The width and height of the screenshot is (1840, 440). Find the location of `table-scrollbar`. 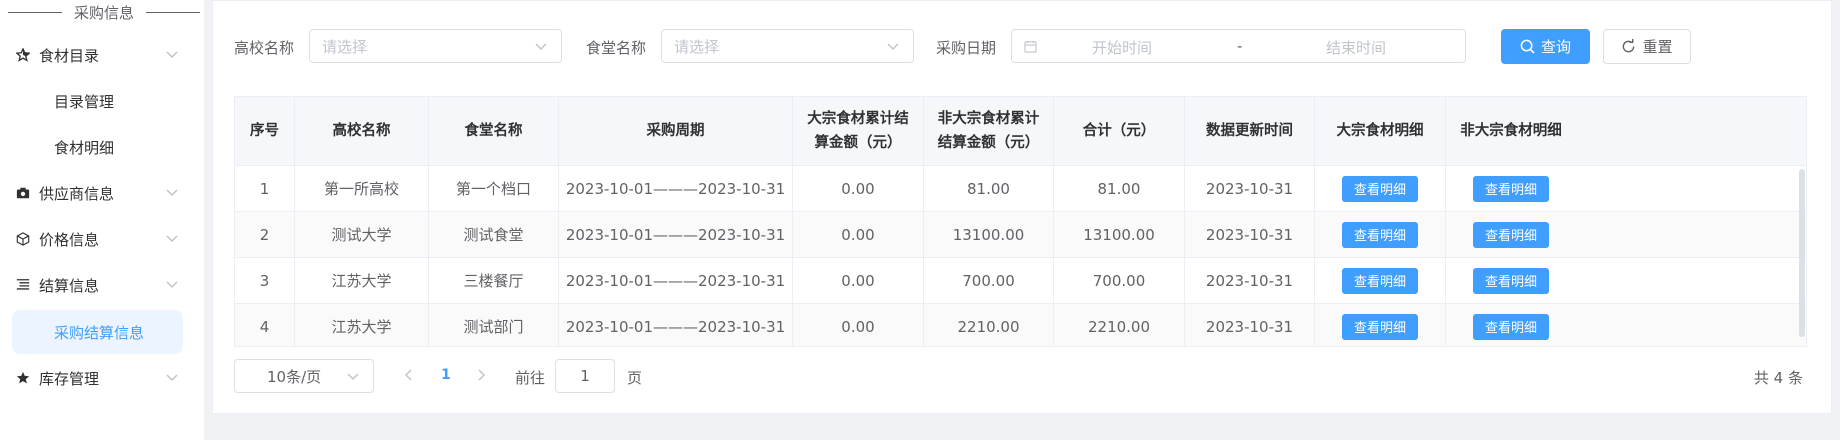

table-scrollbar is located at coordinates (1802, 253).